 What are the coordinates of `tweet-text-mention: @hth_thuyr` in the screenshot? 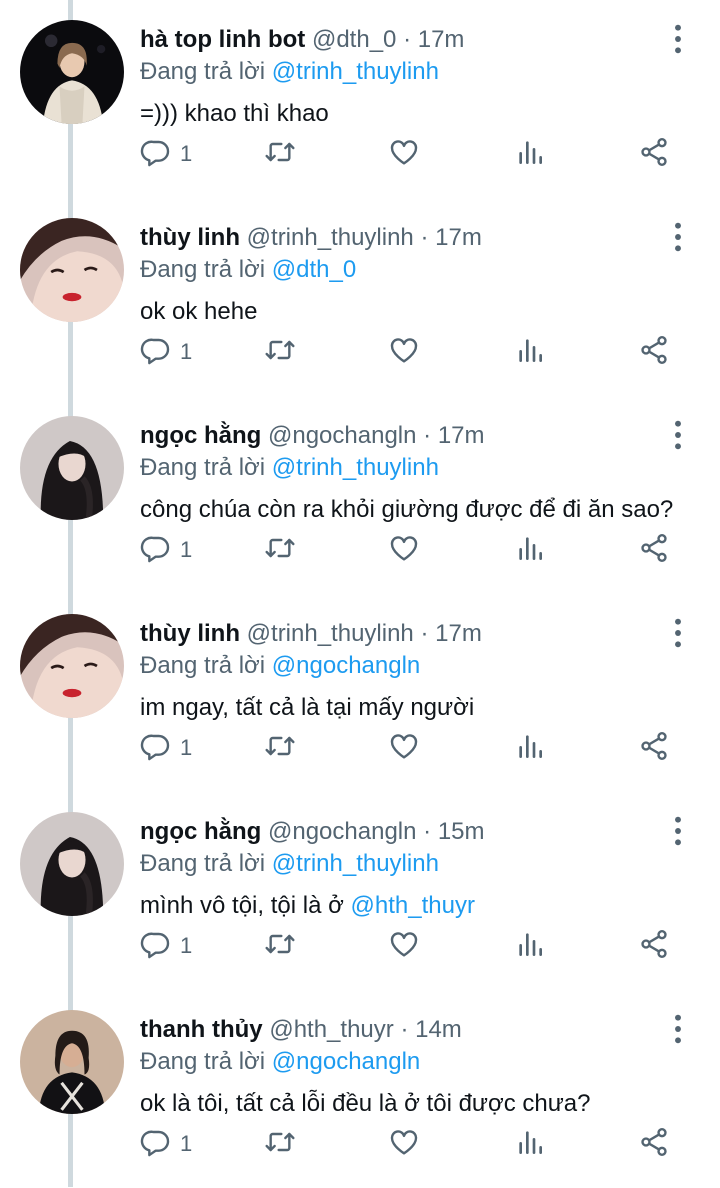 It's located at (413, 905).